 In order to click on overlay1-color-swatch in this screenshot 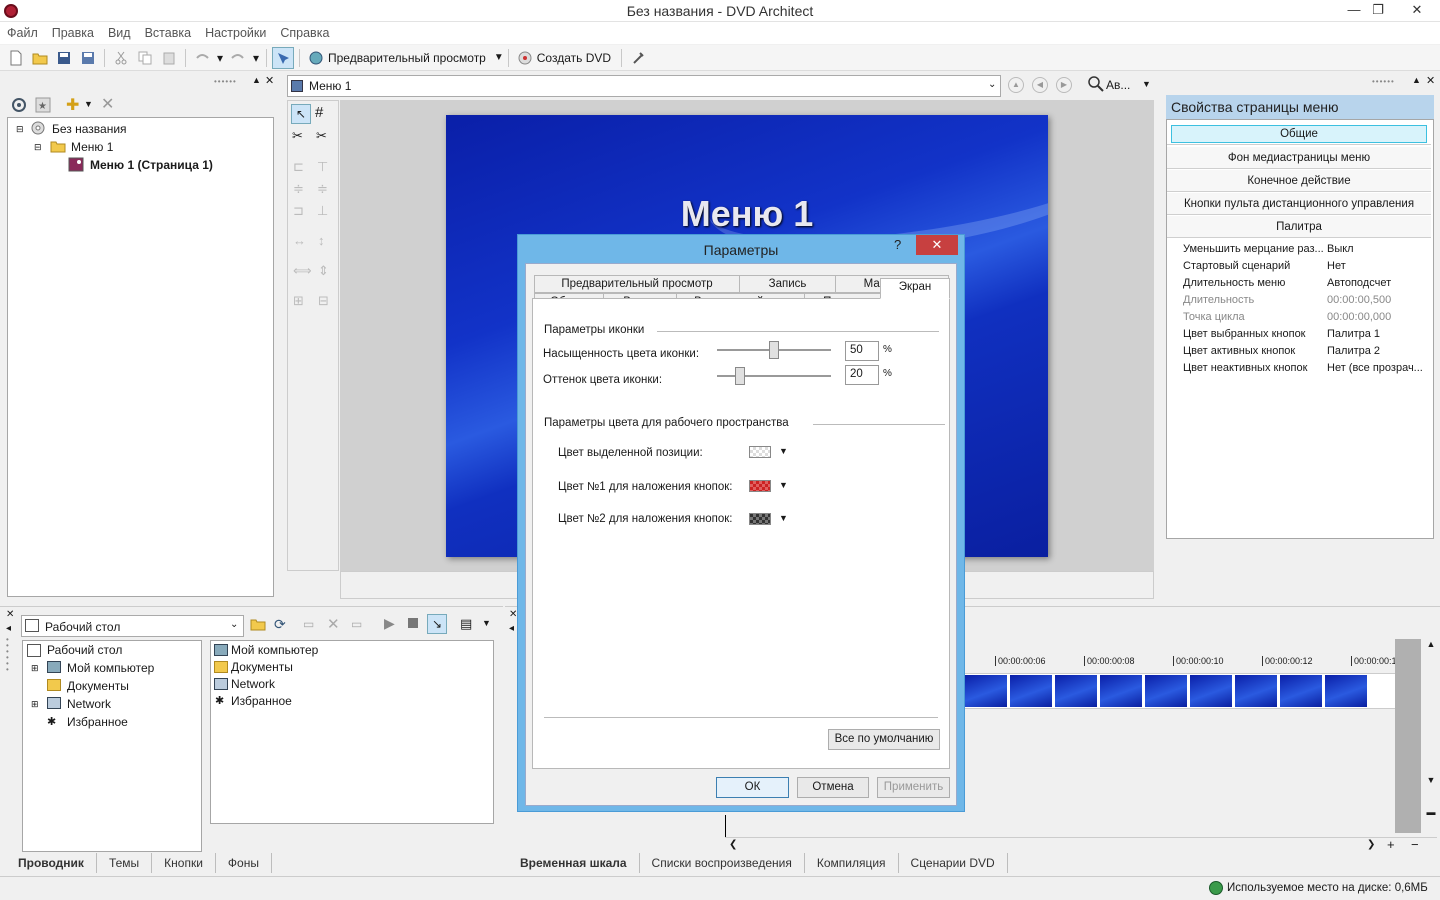, I will do `click(760, 486)`.